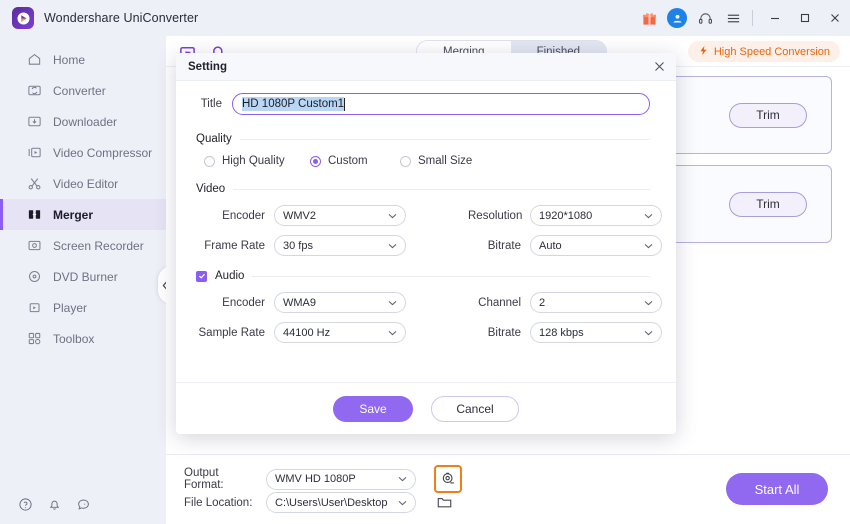 Image resolution: width=850 pixels, height=524 pixels. I want to click on video-resolution-label: Resolution, so click(495, 215).